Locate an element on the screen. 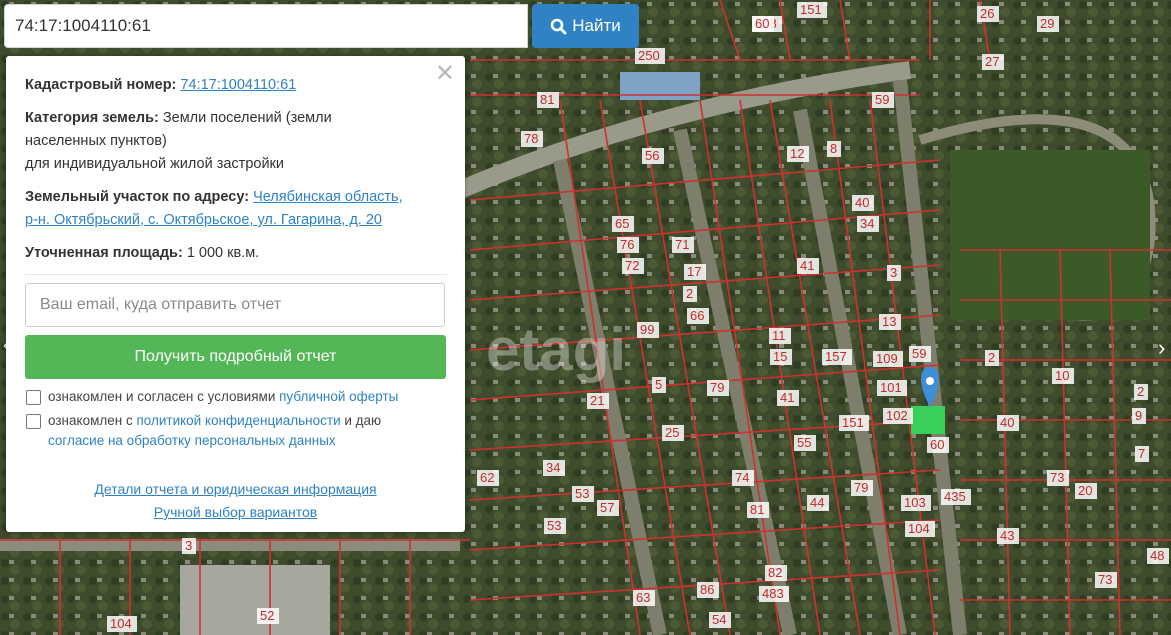 This screenshot has height=635, width=1171. category-value-2: населенных пунктов) is located at coordinates (96, 141).